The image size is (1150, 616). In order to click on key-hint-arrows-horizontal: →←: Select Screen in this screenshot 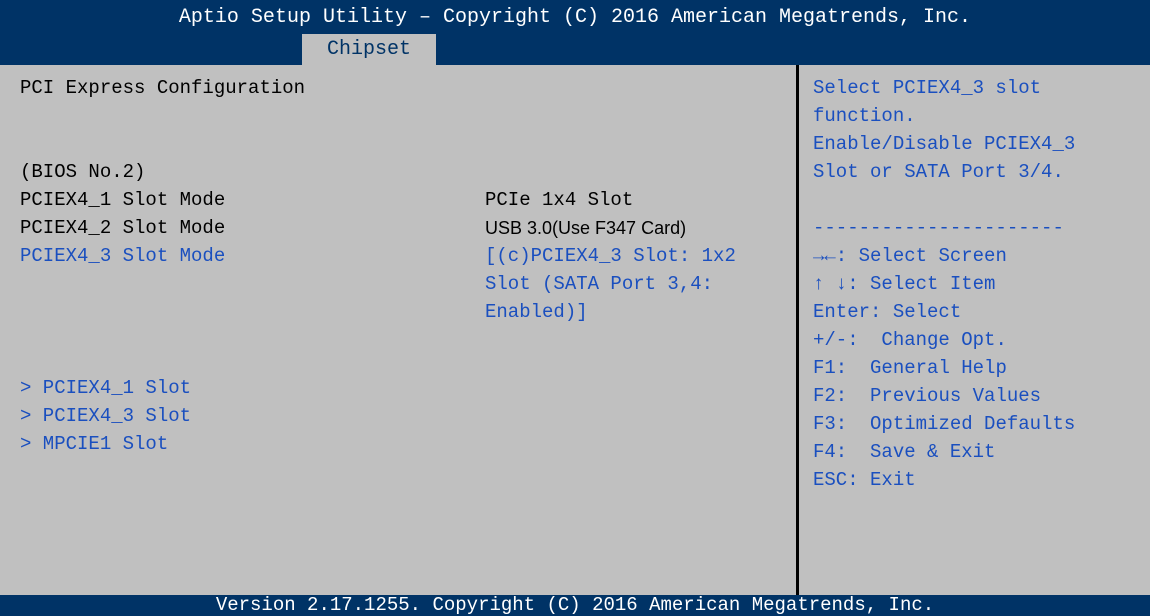, I will do `click(910, 256)`.